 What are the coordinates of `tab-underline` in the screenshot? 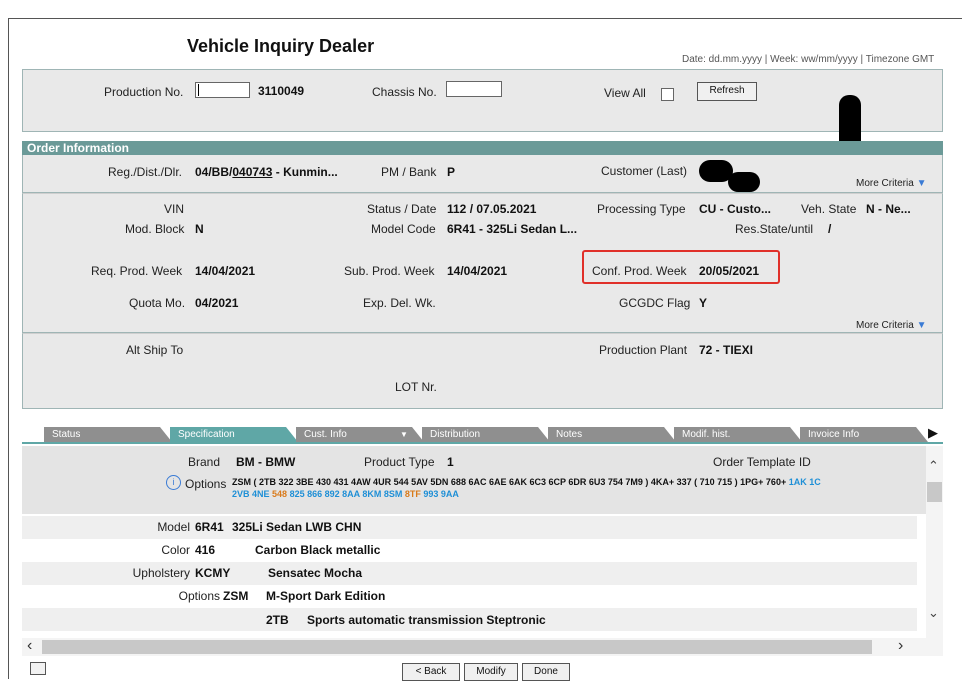 It's located at (482, 443).